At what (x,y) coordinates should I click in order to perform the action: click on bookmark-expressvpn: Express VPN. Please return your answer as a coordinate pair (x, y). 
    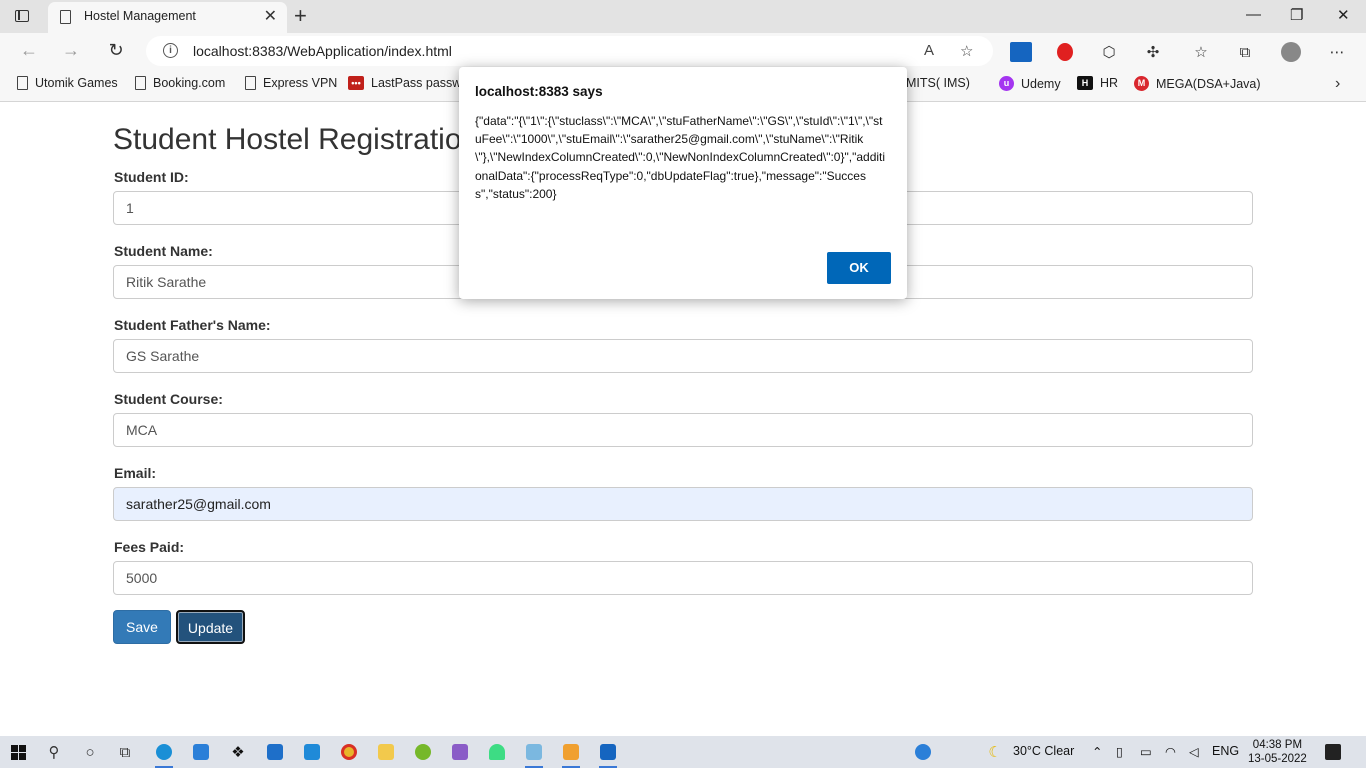
    Looking at the image, I should click on (291, 83).